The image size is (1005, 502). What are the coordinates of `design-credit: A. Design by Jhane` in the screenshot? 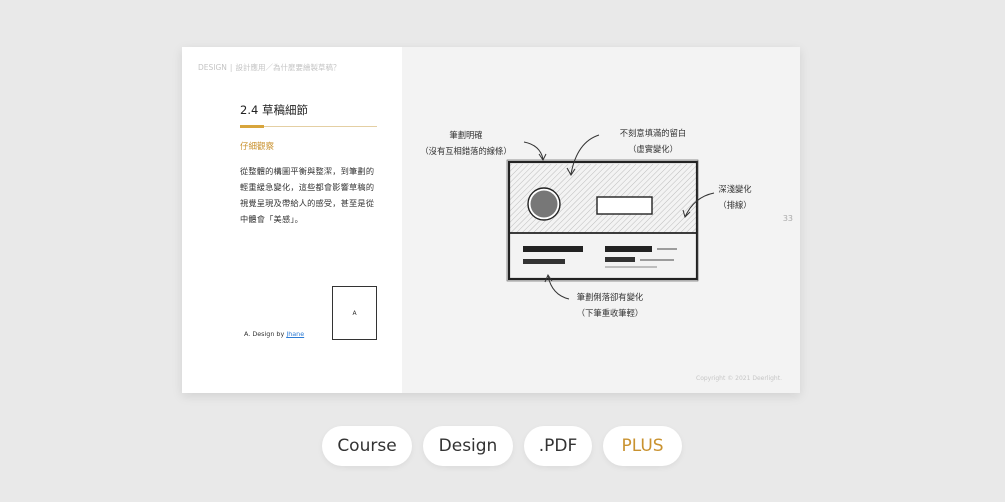 It's located at (274, 334).